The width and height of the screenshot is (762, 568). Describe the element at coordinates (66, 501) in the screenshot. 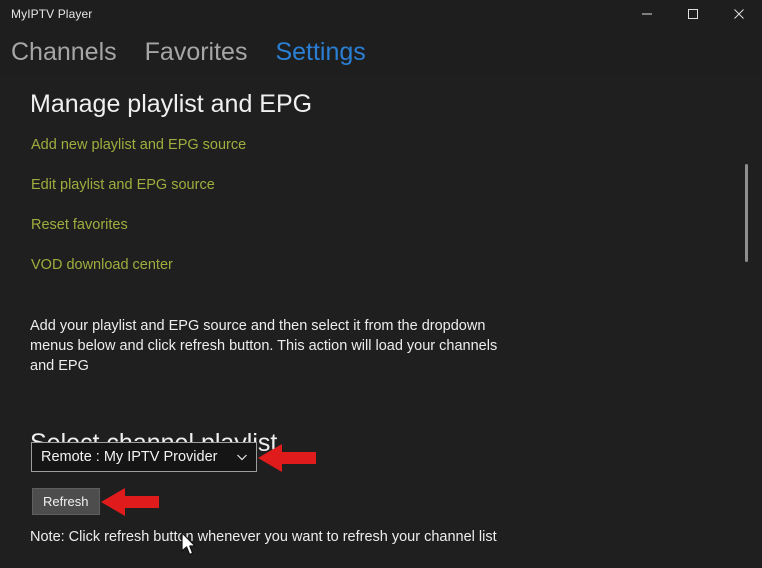

I see `refresh-button: Refresh` at that location.